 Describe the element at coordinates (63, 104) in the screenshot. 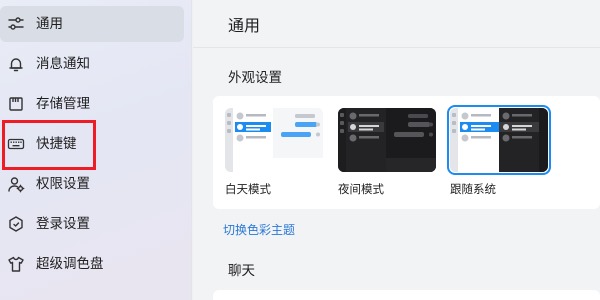

I see `sidebar-item-label: 存储管理` at that location.